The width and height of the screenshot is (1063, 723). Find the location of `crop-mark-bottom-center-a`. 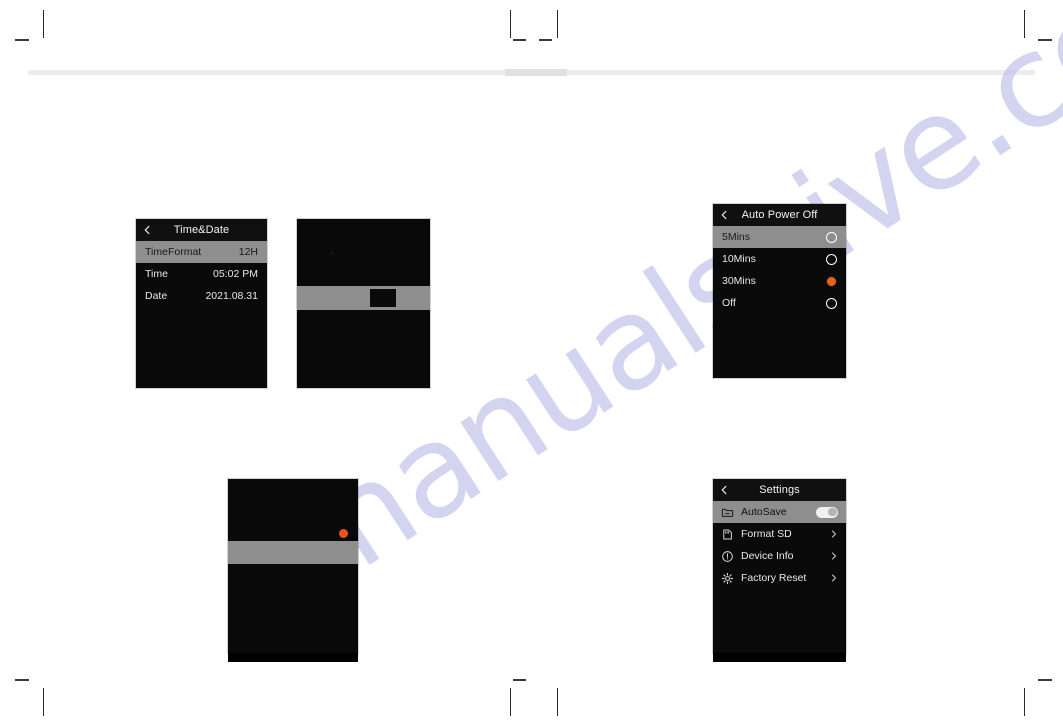

crop-mark-bottom-center-a is located at coordinates (510, 702).